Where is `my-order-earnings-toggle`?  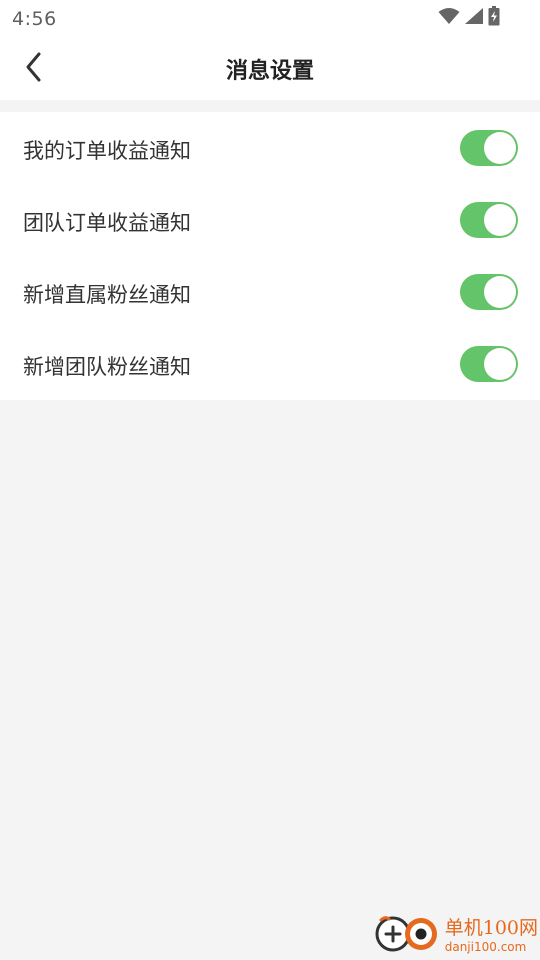
my-order-earnings-toggle is located at coordinates (489, 148).